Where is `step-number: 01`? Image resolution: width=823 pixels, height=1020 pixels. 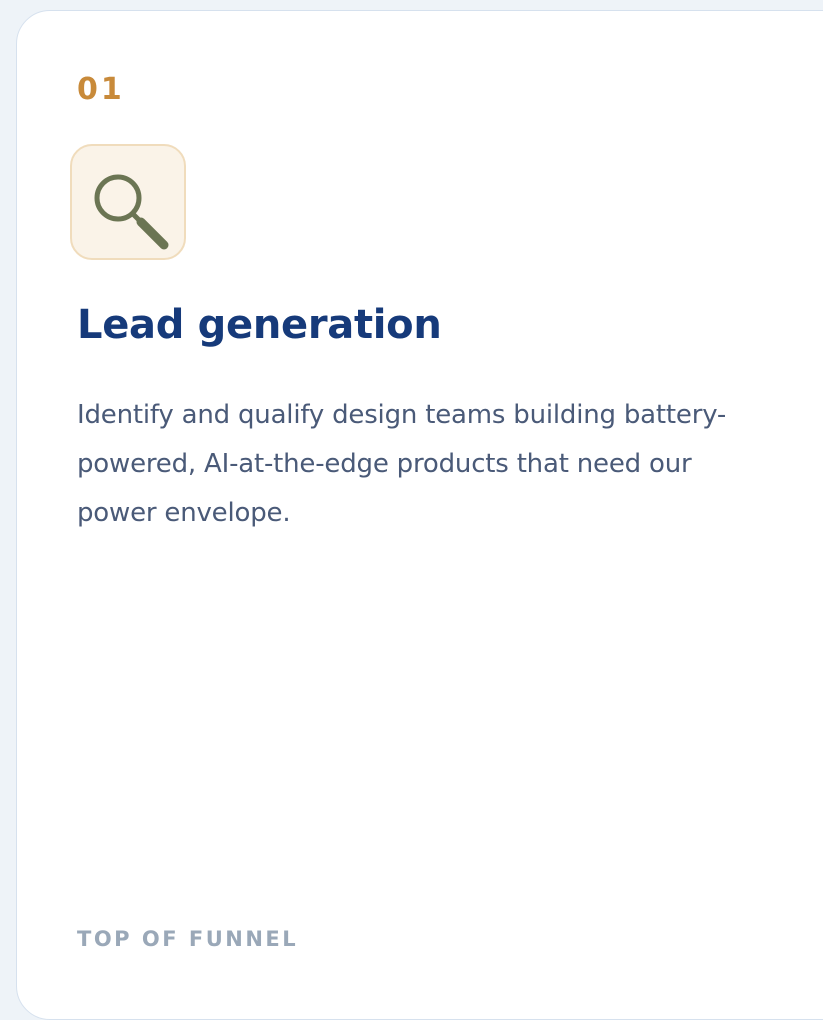 step-number: 01 is located at coordinates (101, 89).